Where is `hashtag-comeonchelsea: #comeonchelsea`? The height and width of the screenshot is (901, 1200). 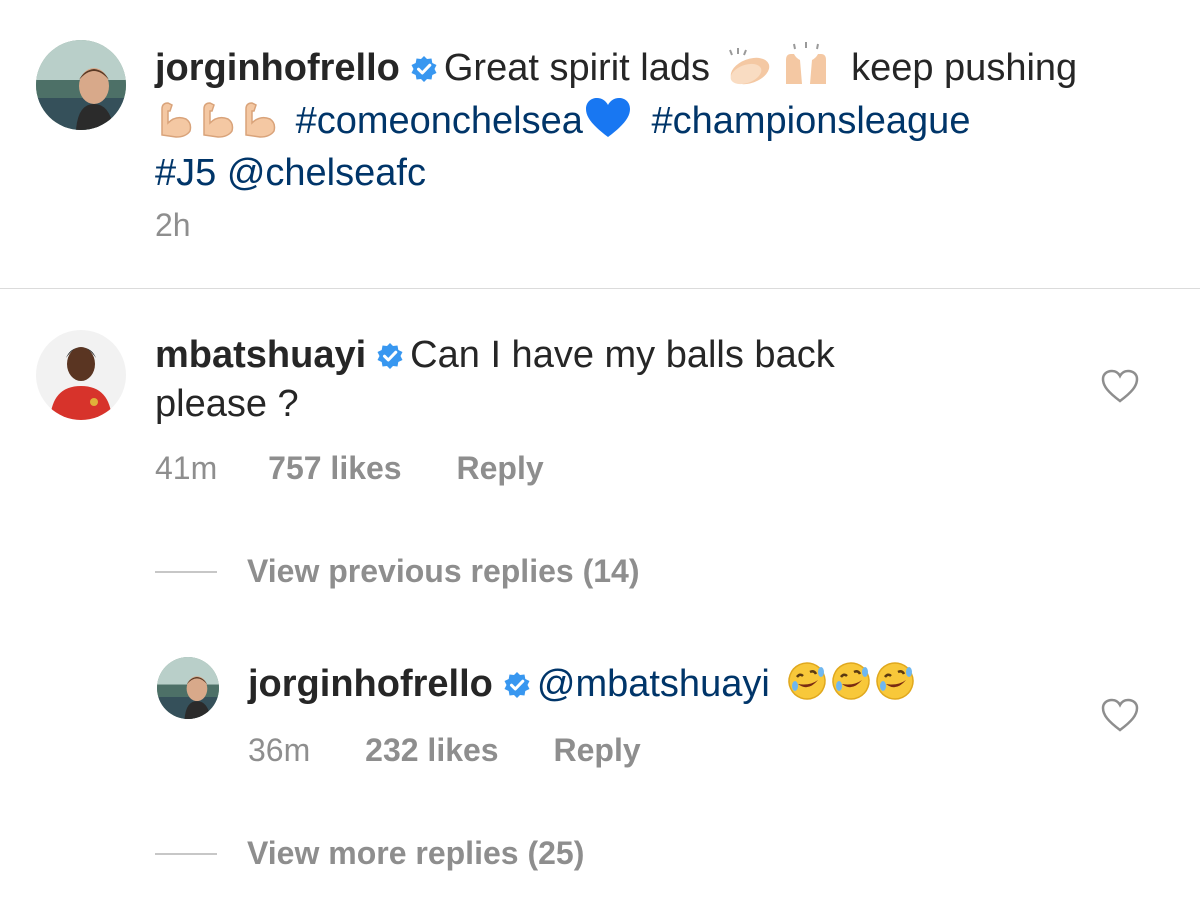 hashtag-comeonchelsea: #comeonchelsea is located at coordinates (439, 121).